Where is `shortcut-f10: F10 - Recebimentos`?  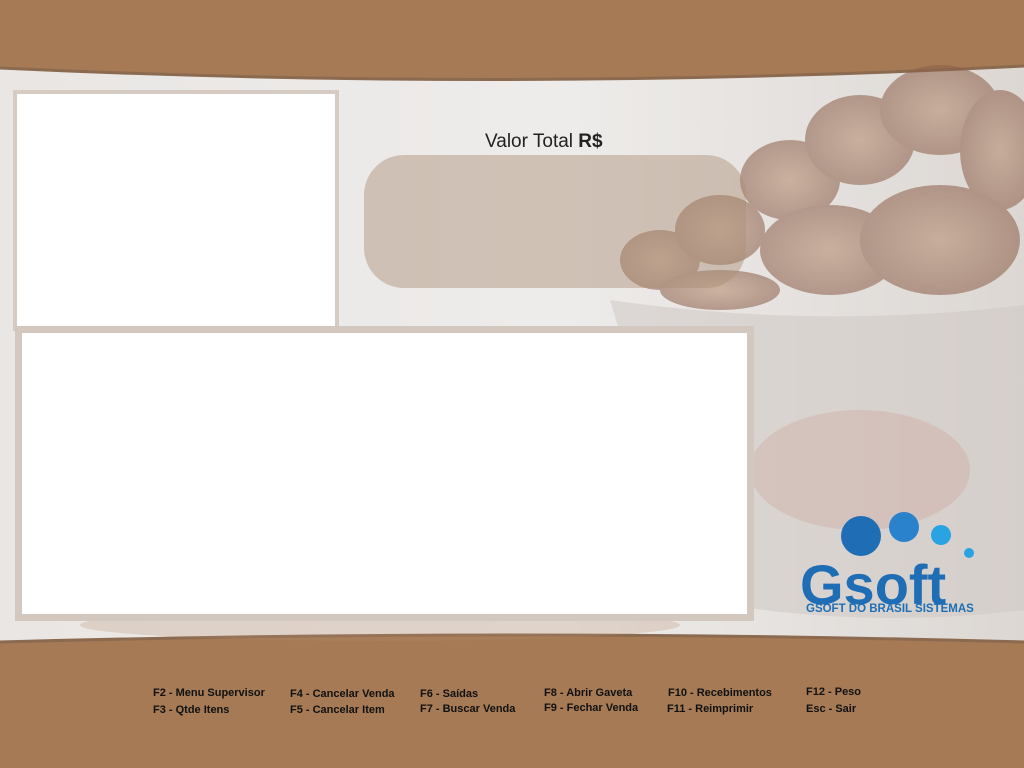
shortcut-f10: F10 - Recebimentos is located at coordinates (720, 693).